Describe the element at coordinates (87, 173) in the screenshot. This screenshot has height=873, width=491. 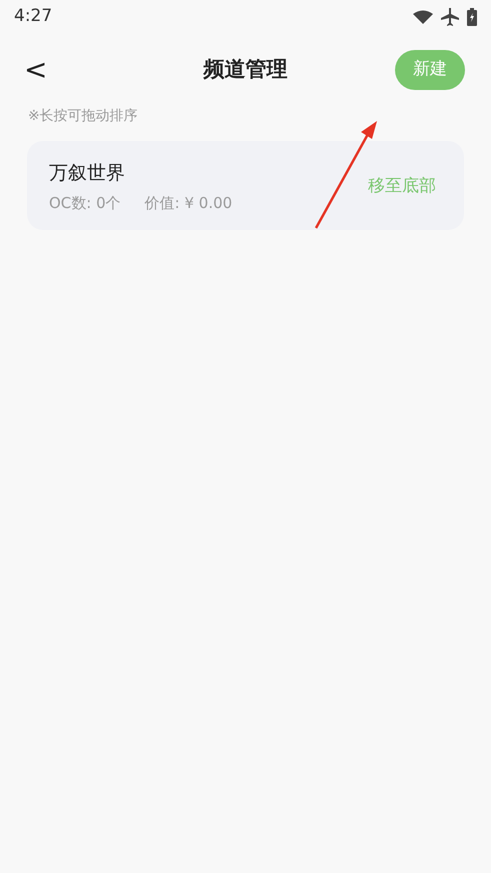
I see `channel-name: 万叙世界` at that location.